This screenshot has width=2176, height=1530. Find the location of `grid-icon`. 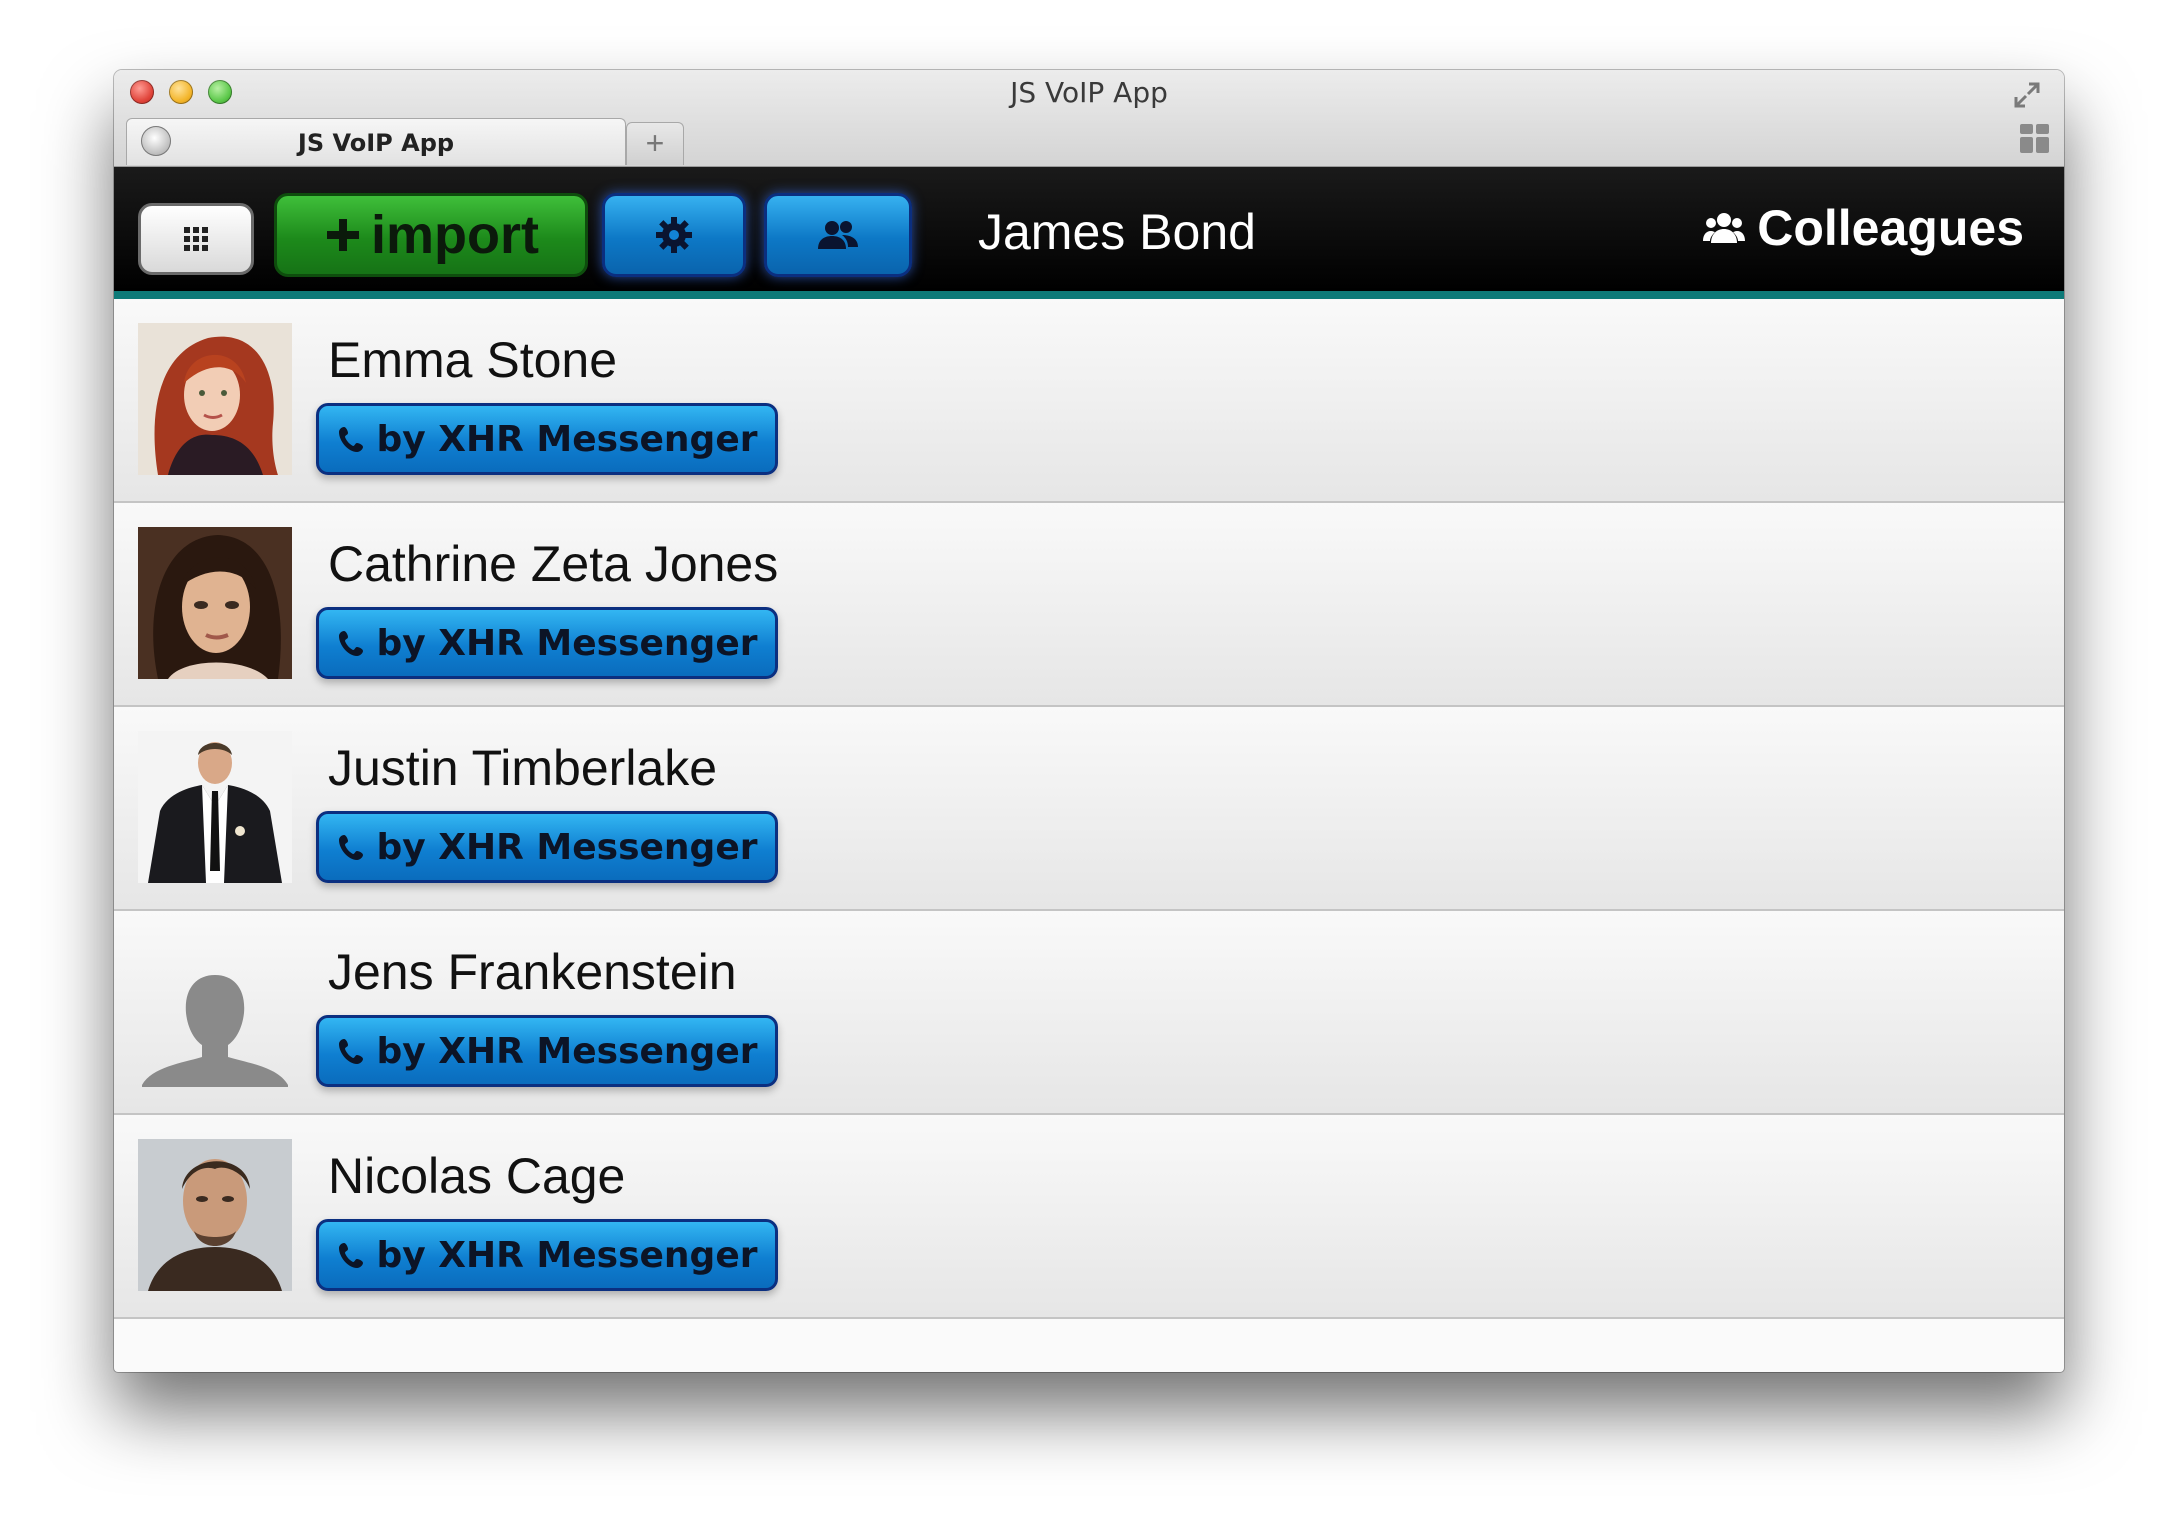

grid-icon is located at coordinates (196, 239).